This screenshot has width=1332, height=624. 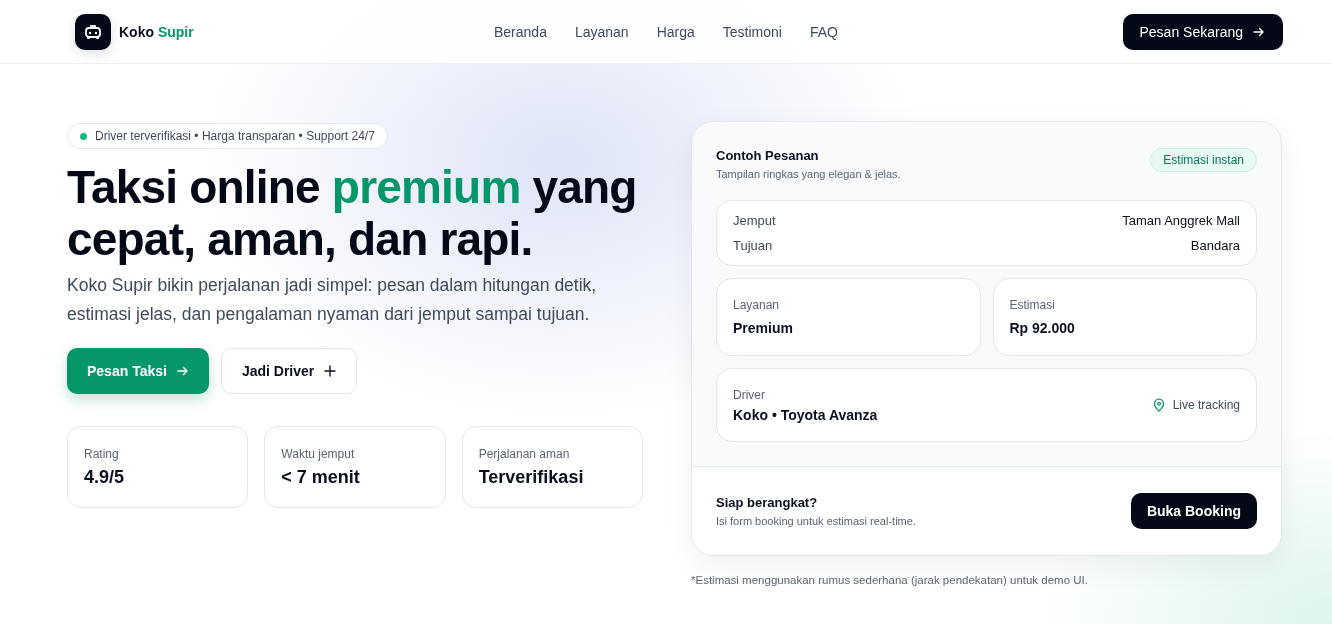 I want to click on route-value: Taman Anggrek Mall, so click(x=1181, y=220).